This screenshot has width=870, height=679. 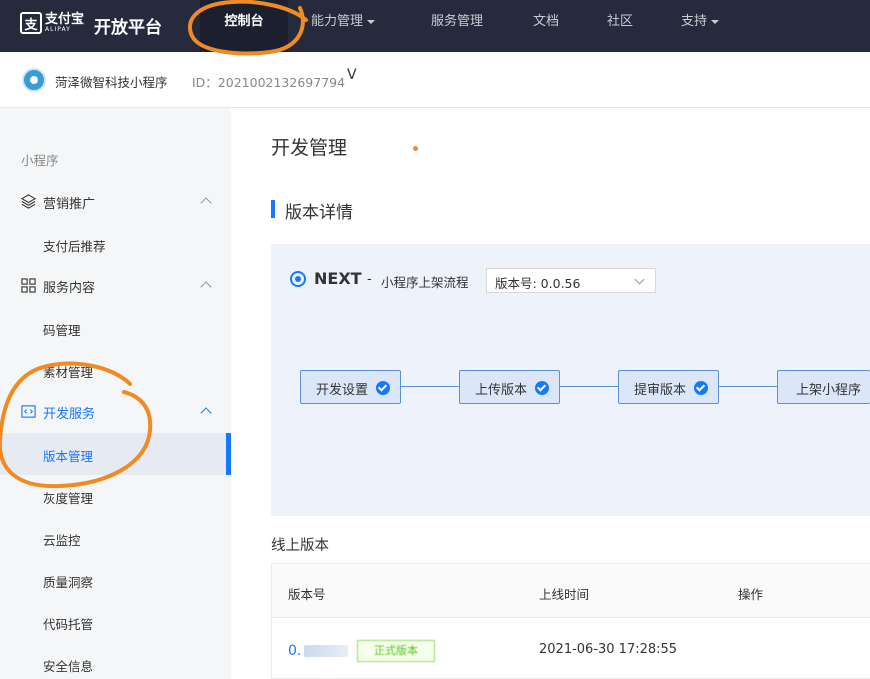 I want to click on page-title: 开发管理, so click(x=309, y=148).